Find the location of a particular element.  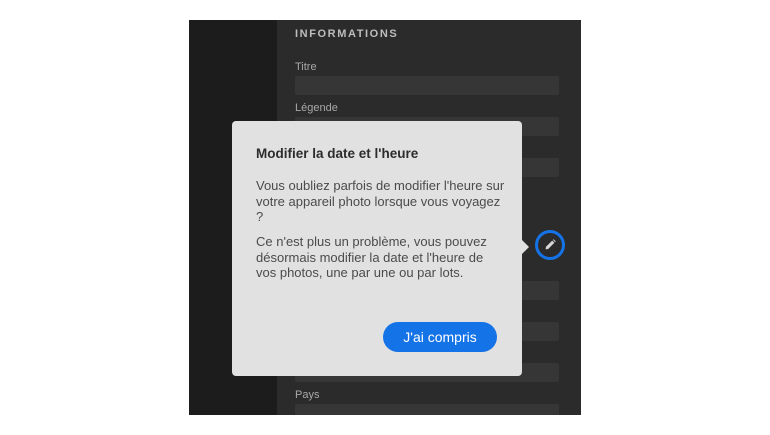

got-it-button: J'ai compris is located at coordinates (440, 337).